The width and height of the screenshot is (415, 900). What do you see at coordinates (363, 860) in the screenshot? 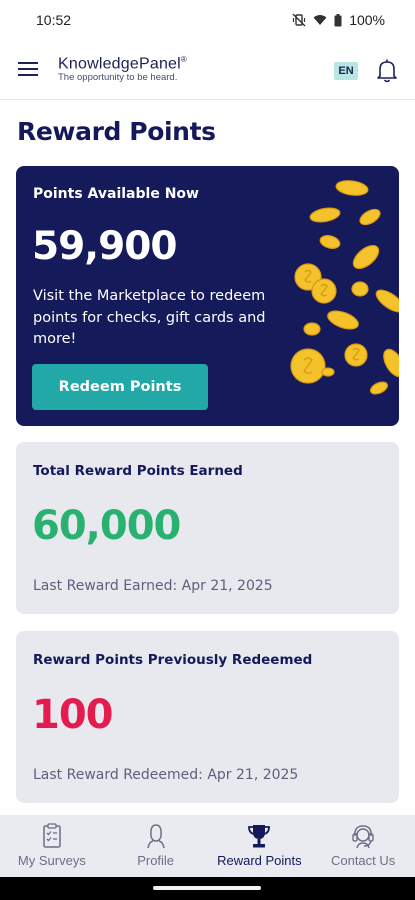
I see `nav-label-contact-us: Contact Us` at bounding box center [363, 860].